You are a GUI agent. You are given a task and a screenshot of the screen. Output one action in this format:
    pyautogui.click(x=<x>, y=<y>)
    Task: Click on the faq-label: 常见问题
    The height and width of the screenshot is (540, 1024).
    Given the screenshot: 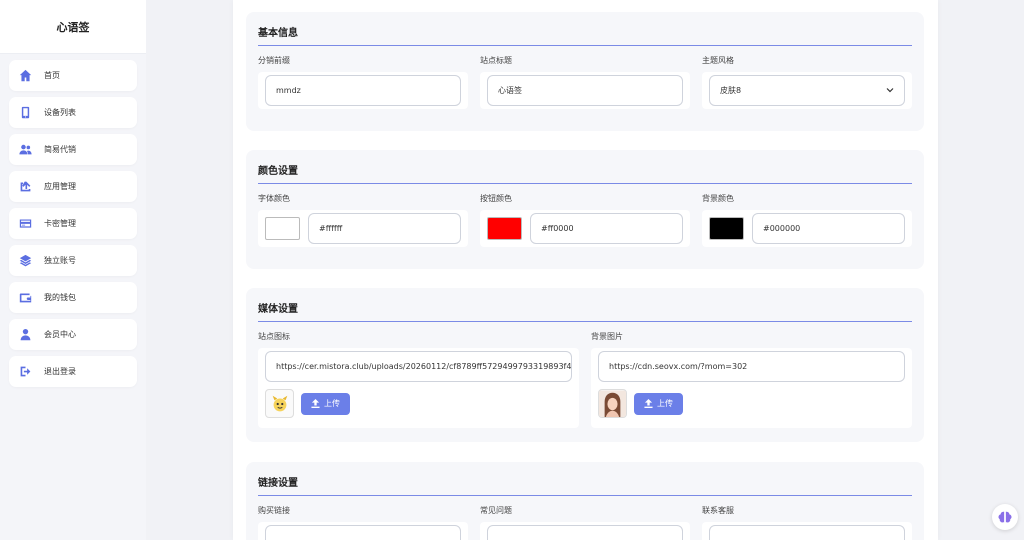 What is the action you would take?
    pyautogui.click(x=496, y=510)
    